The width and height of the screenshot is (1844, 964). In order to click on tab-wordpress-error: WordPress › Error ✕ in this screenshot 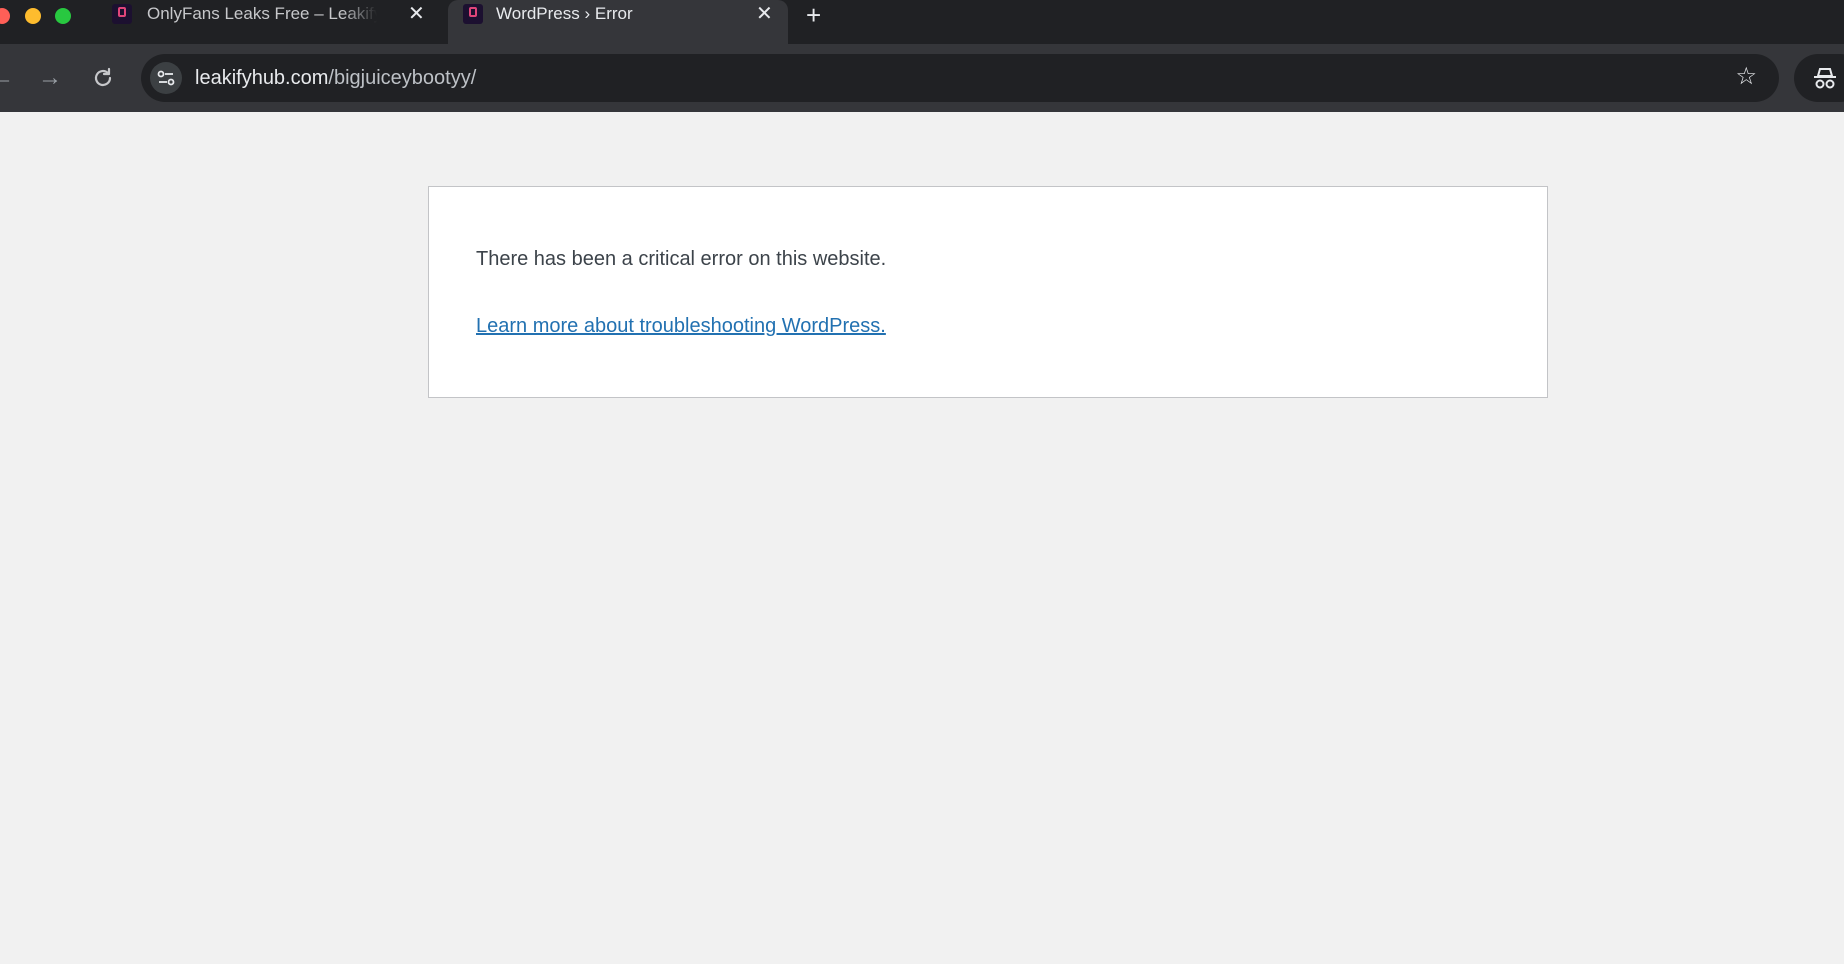, I will do `click(618, 22)`.